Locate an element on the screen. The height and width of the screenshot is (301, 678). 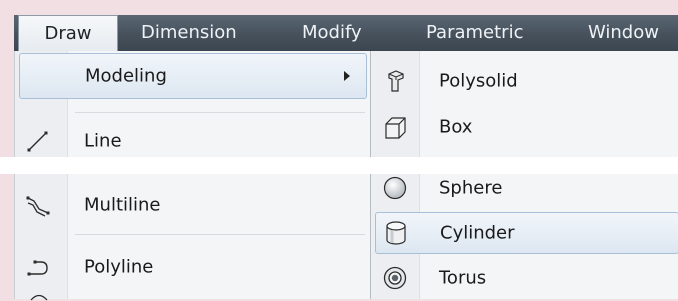
menu-bar: Draw Dimension Modify Parametric Window is located at coordinates (346, 33).